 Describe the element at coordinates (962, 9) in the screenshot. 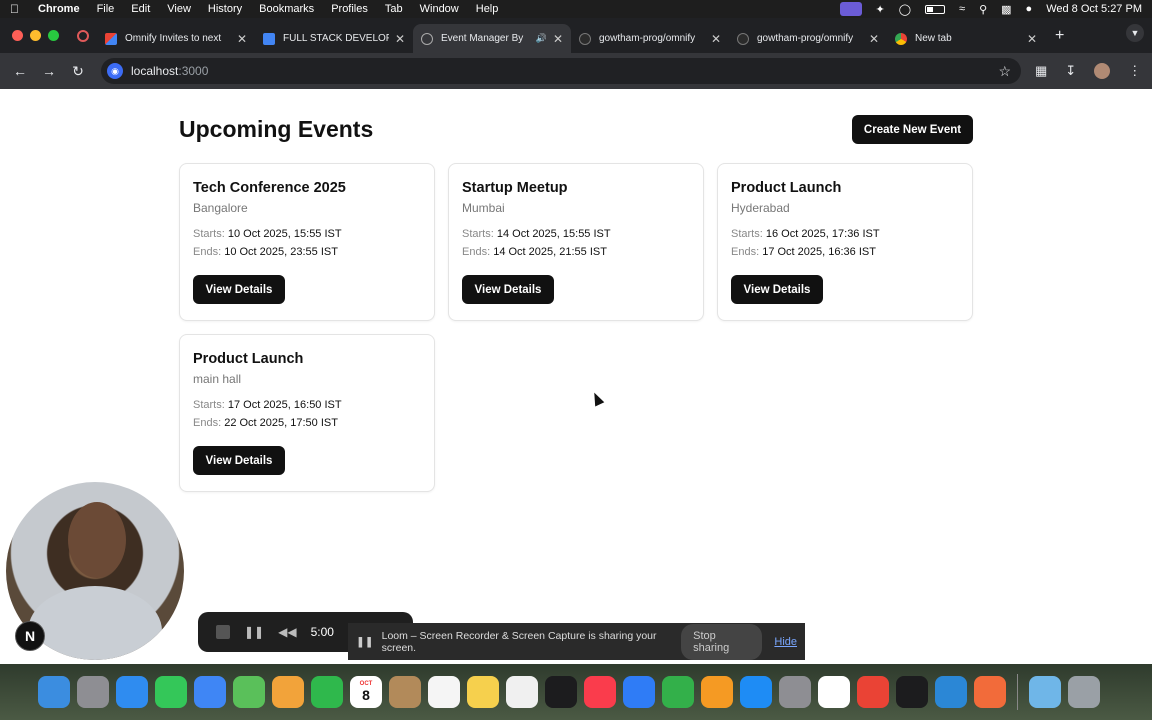

I see `wifi-icon: ≈` at that location.